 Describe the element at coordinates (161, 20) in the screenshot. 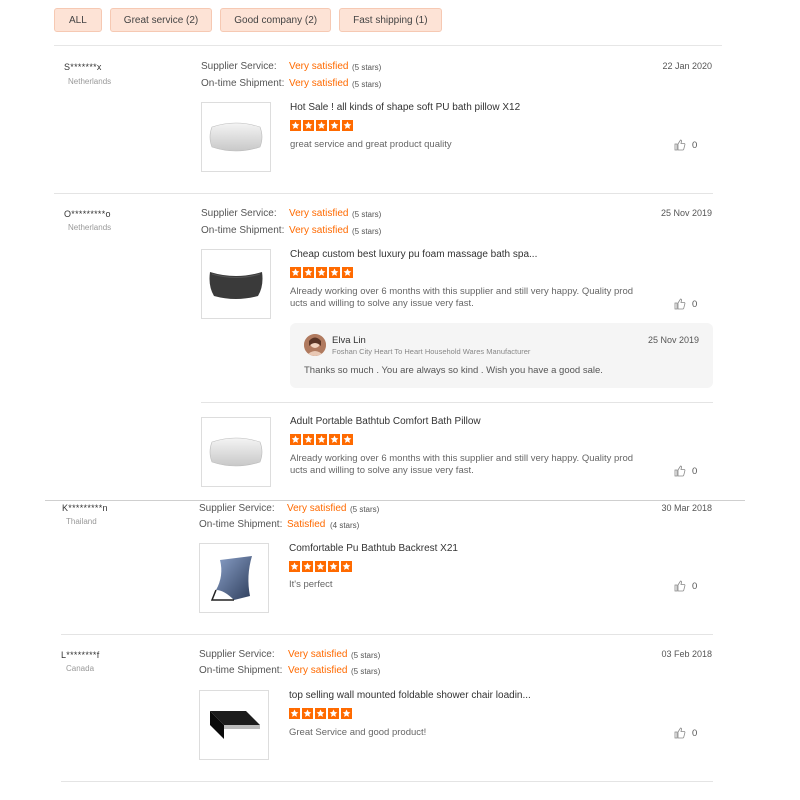

I see `filter-great-service: Great service (2)` at that location.